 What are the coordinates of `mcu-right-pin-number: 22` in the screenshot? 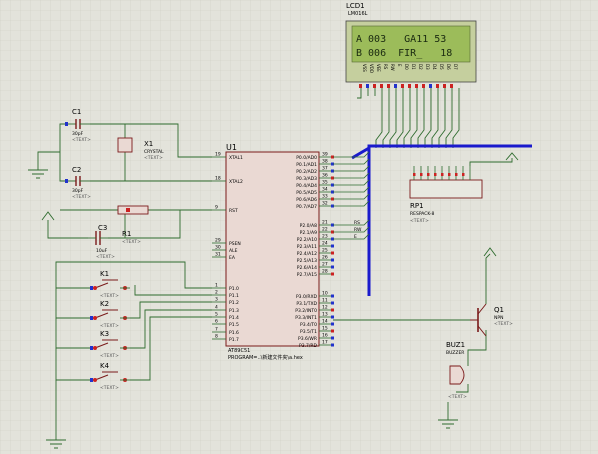 It's located at (325, 230).